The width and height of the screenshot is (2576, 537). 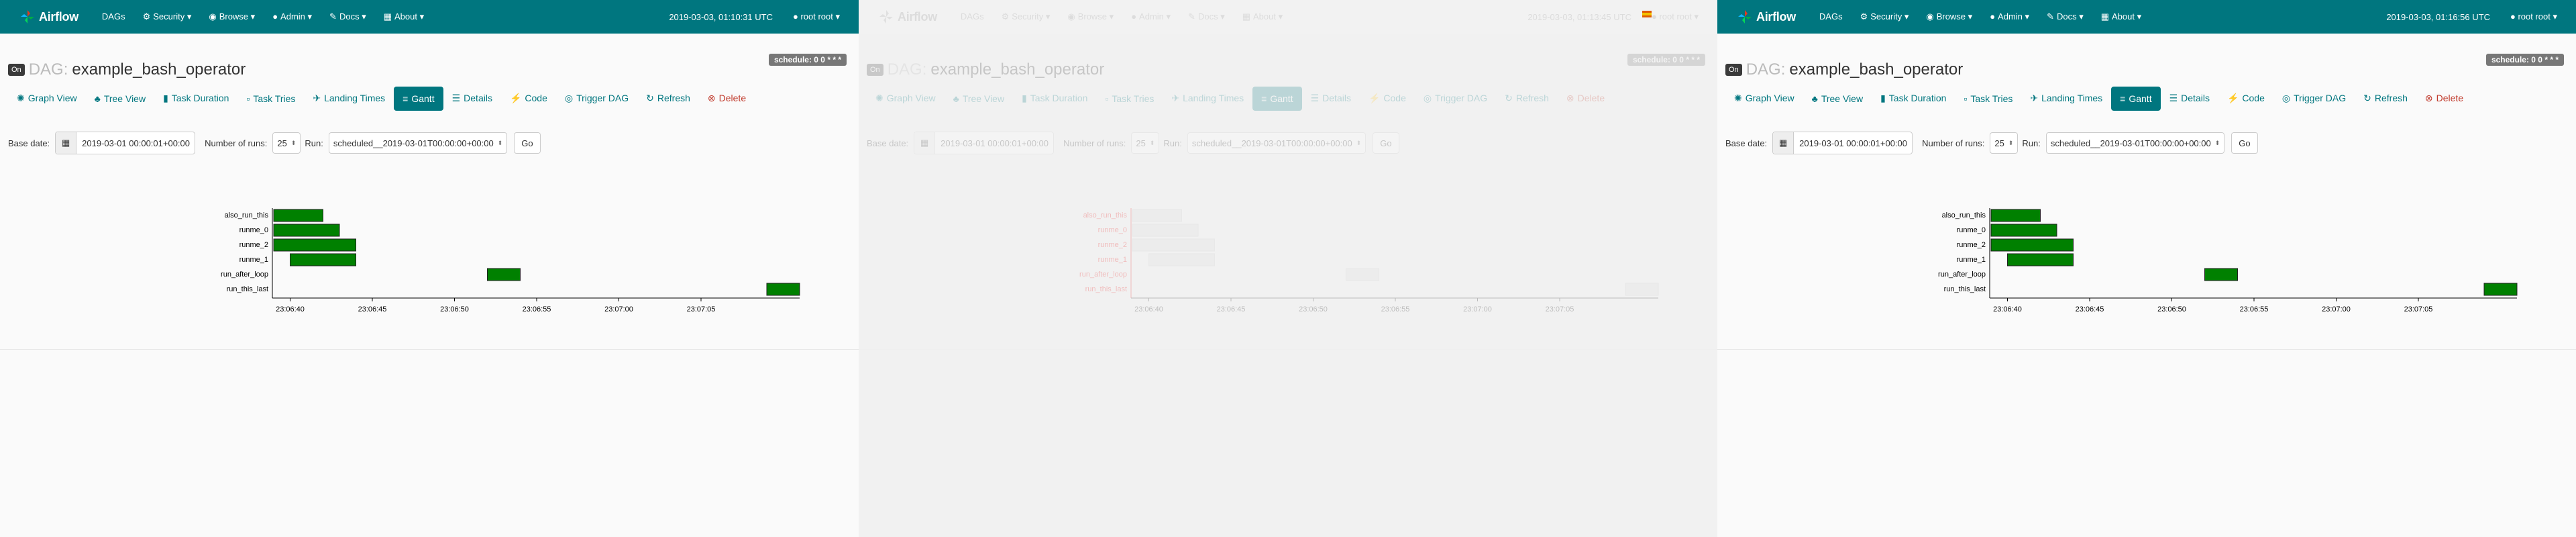 What do you see at coordinates (2450, 98) in the screenshot?
I see `tab-label: Delete` at bounding box center [2450, 98].